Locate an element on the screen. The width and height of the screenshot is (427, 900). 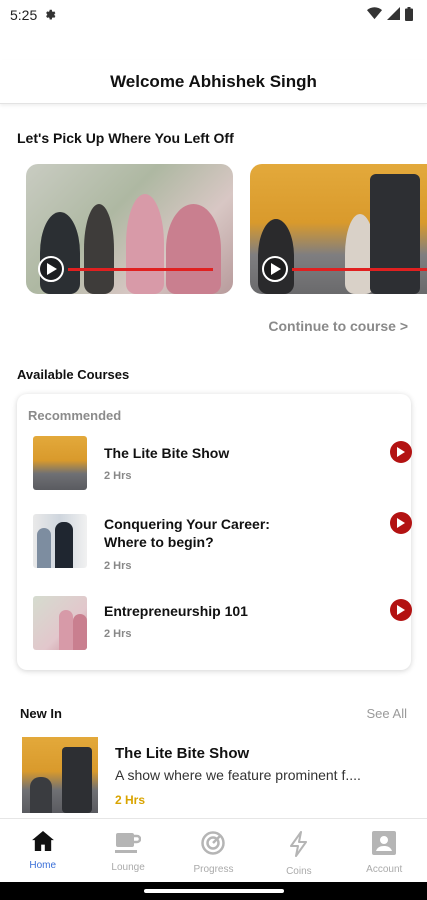
nav-home: Home is located at coordinates (43, 851).